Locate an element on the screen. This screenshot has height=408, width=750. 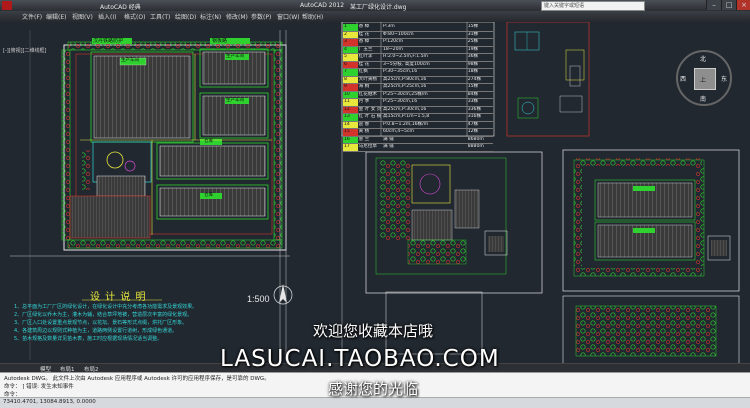
plant-table-cell: 5 is located at coordinates (350, 57).